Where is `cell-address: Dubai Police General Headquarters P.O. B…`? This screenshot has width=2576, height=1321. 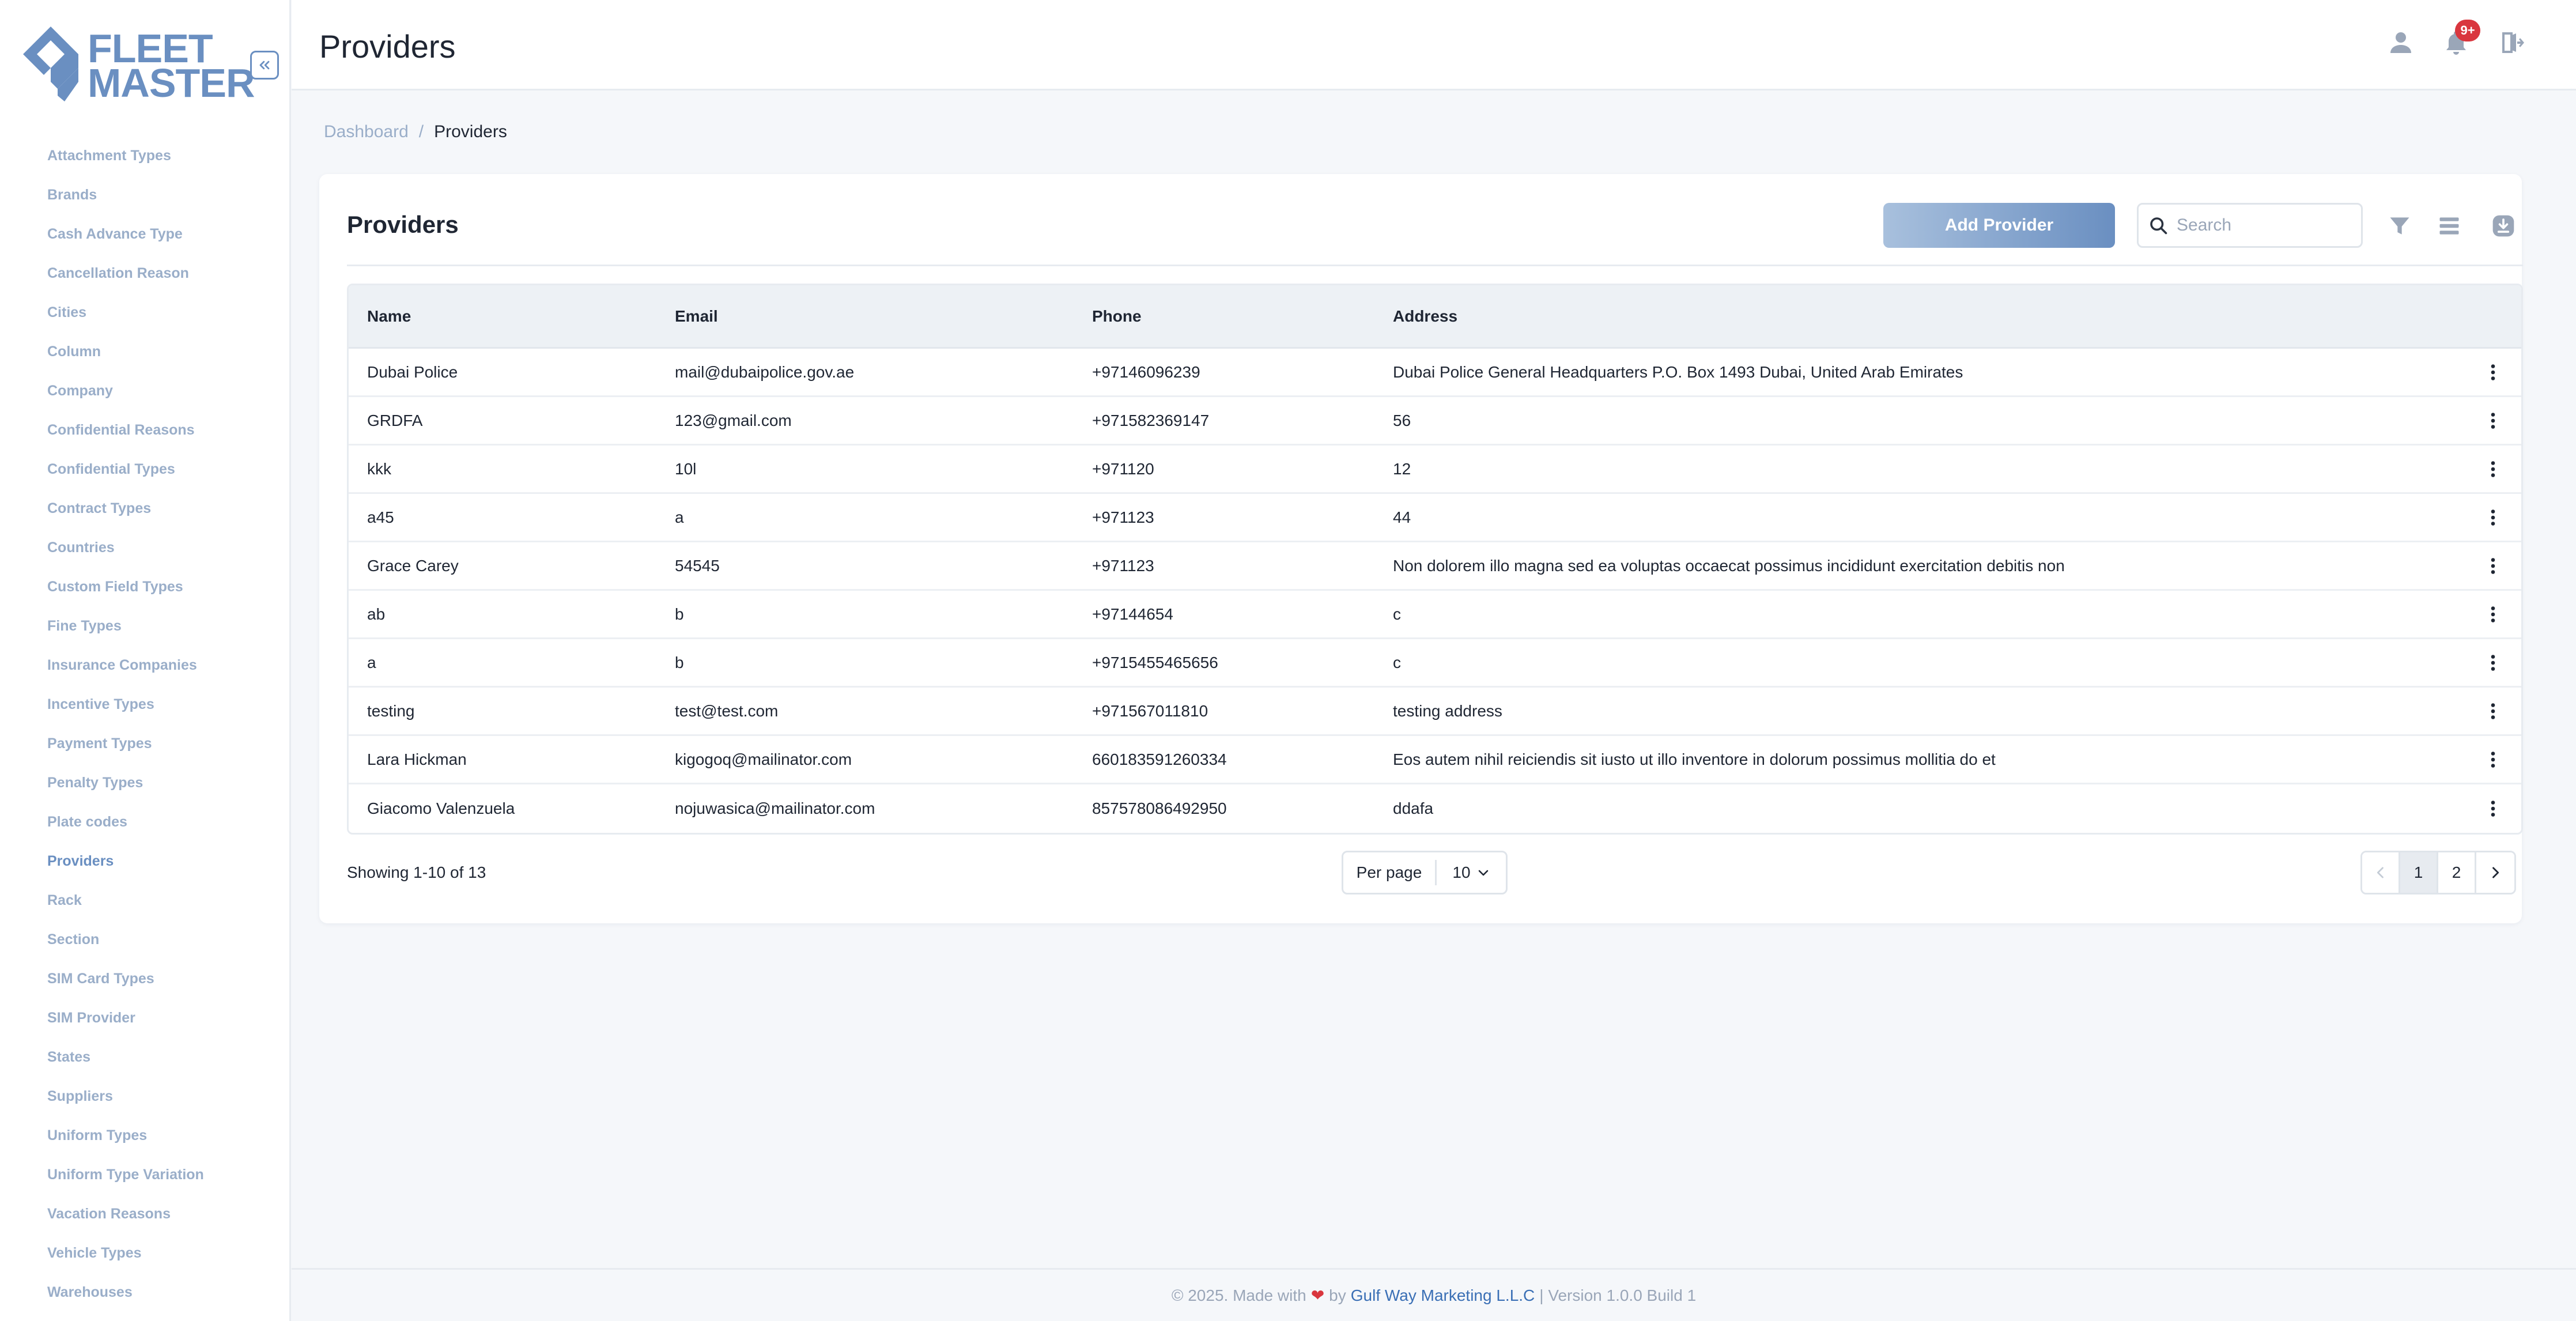 cell-address: Dubai Police General Headquarters P.O. B… is located at coordinates (1678, 372).